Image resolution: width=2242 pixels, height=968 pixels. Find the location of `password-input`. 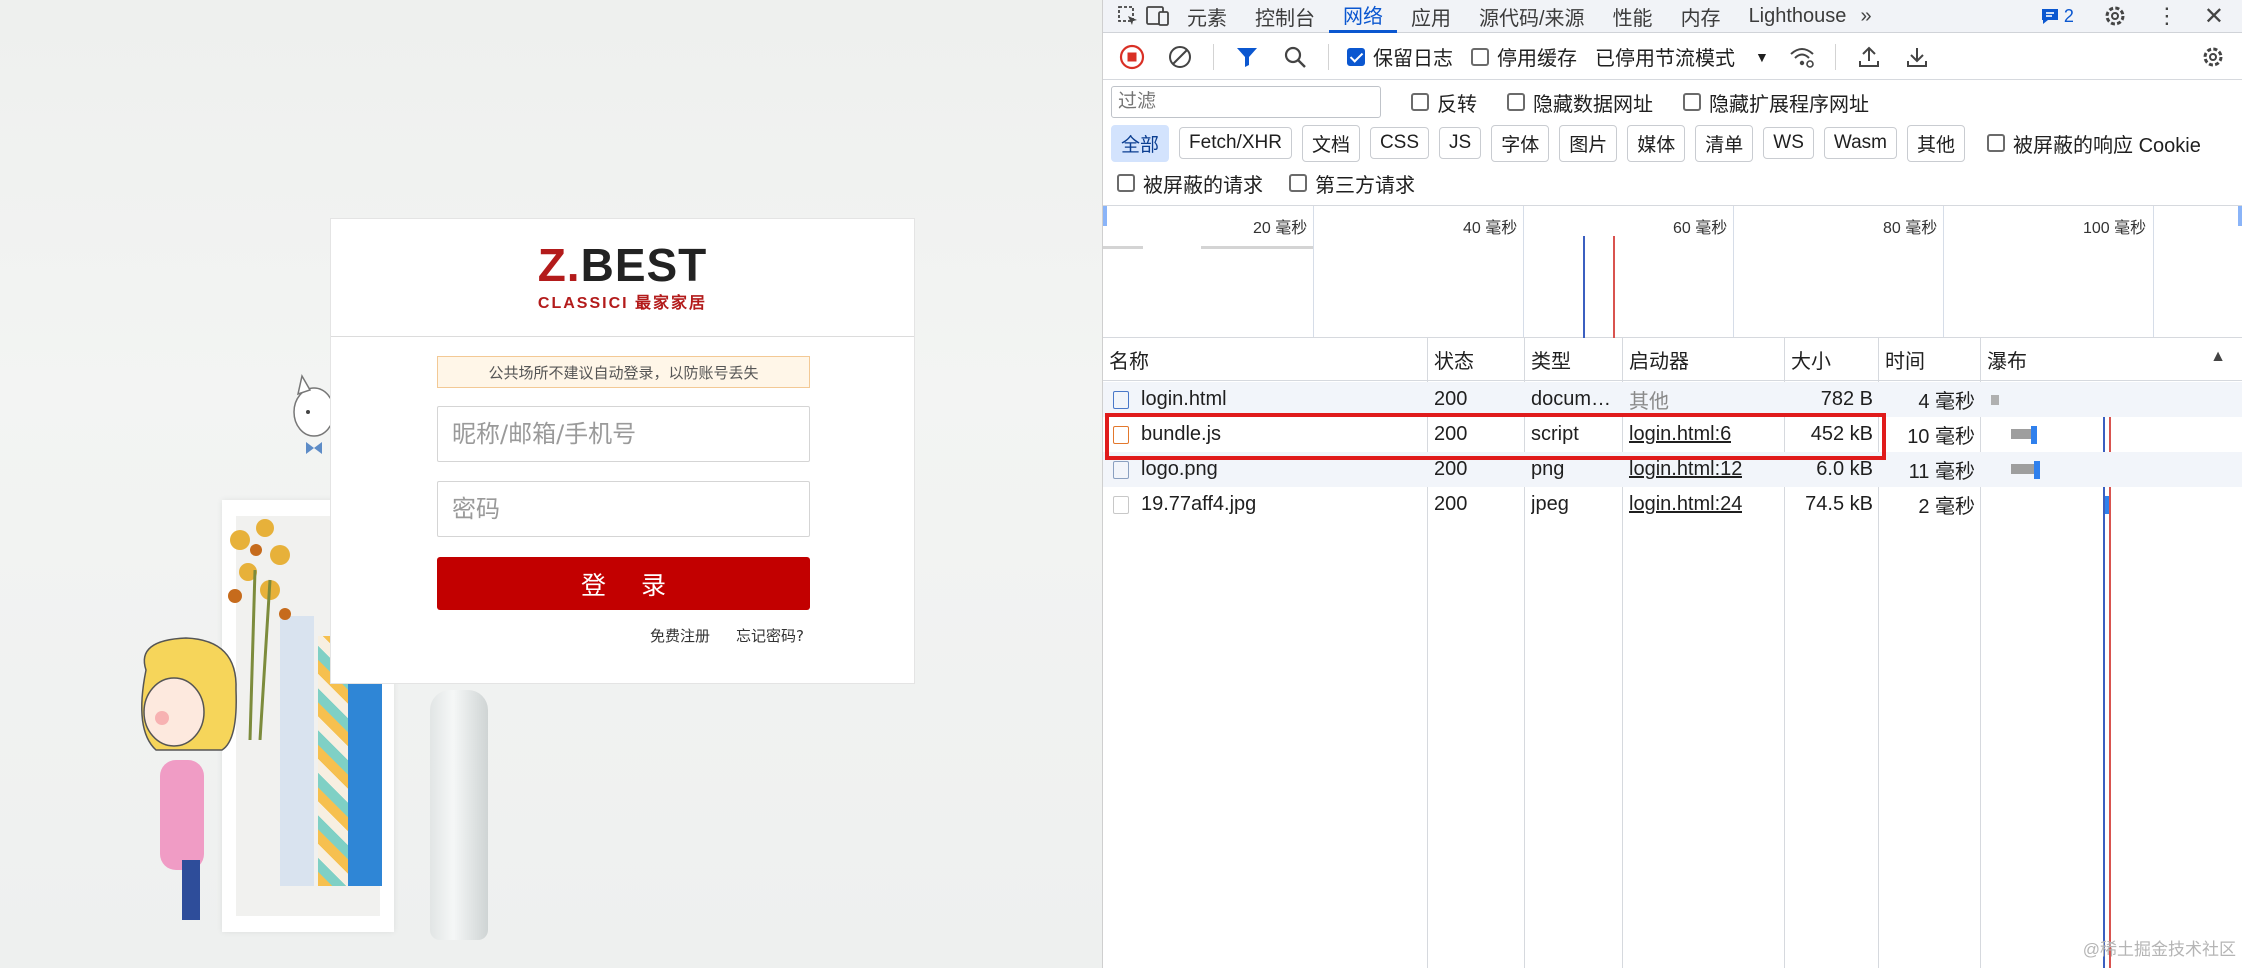

password-input is located at coordinates (623, 509).